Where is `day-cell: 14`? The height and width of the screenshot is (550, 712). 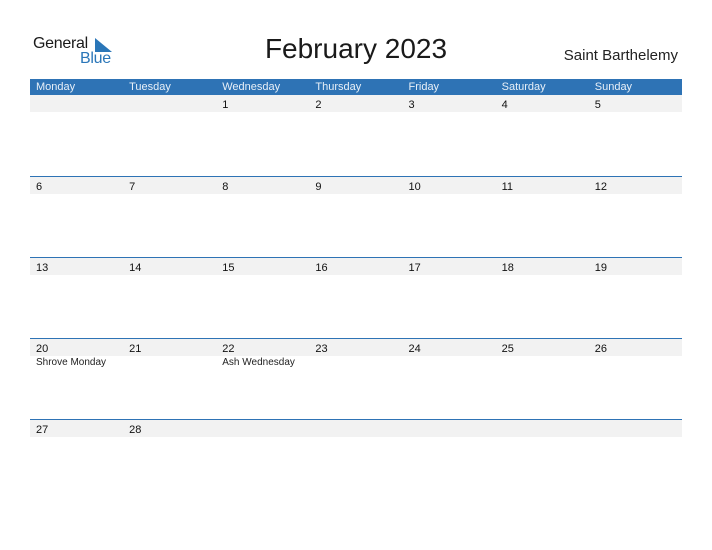 day-cell: 14 is located at coordinates (169, 266).